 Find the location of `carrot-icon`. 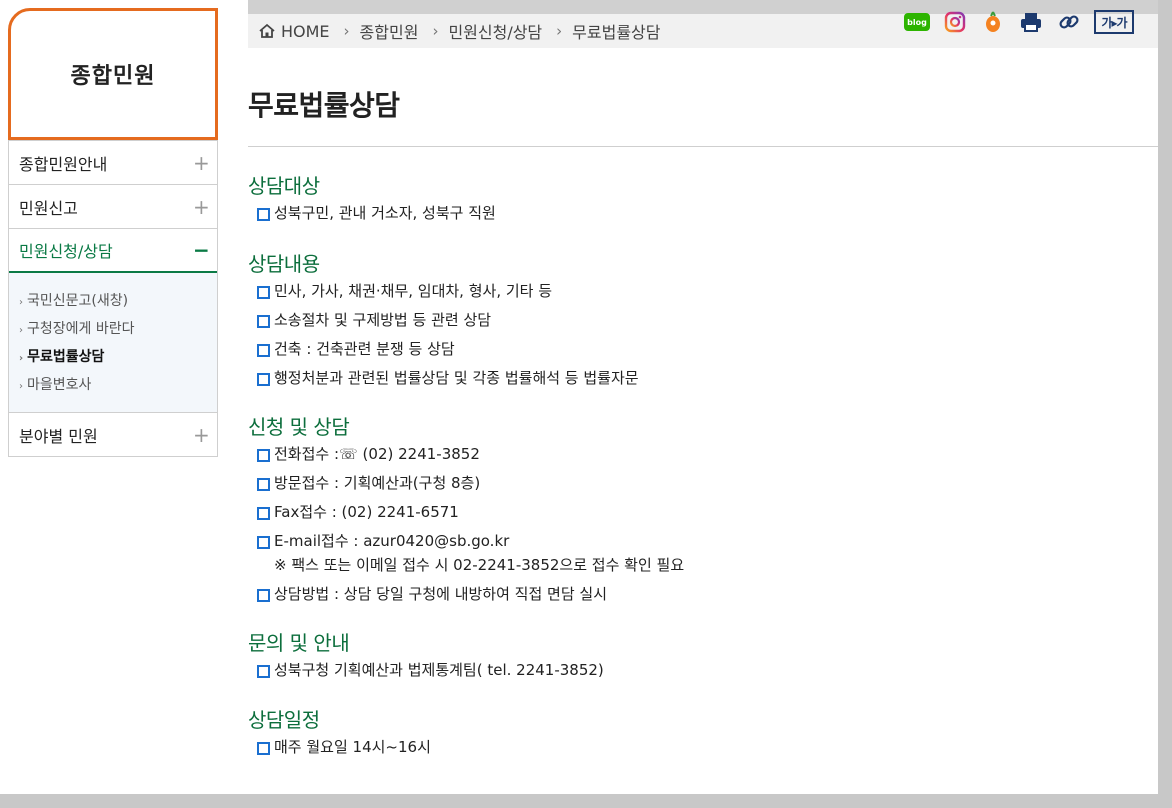

carrot-icon is located at coordinates (993, 22).